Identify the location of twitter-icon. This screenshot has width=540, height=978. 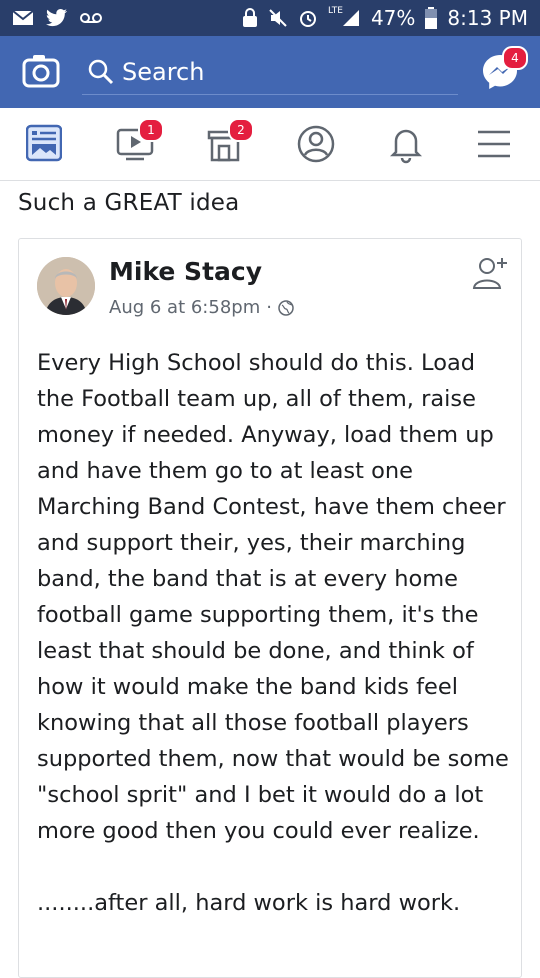
(56, 18).